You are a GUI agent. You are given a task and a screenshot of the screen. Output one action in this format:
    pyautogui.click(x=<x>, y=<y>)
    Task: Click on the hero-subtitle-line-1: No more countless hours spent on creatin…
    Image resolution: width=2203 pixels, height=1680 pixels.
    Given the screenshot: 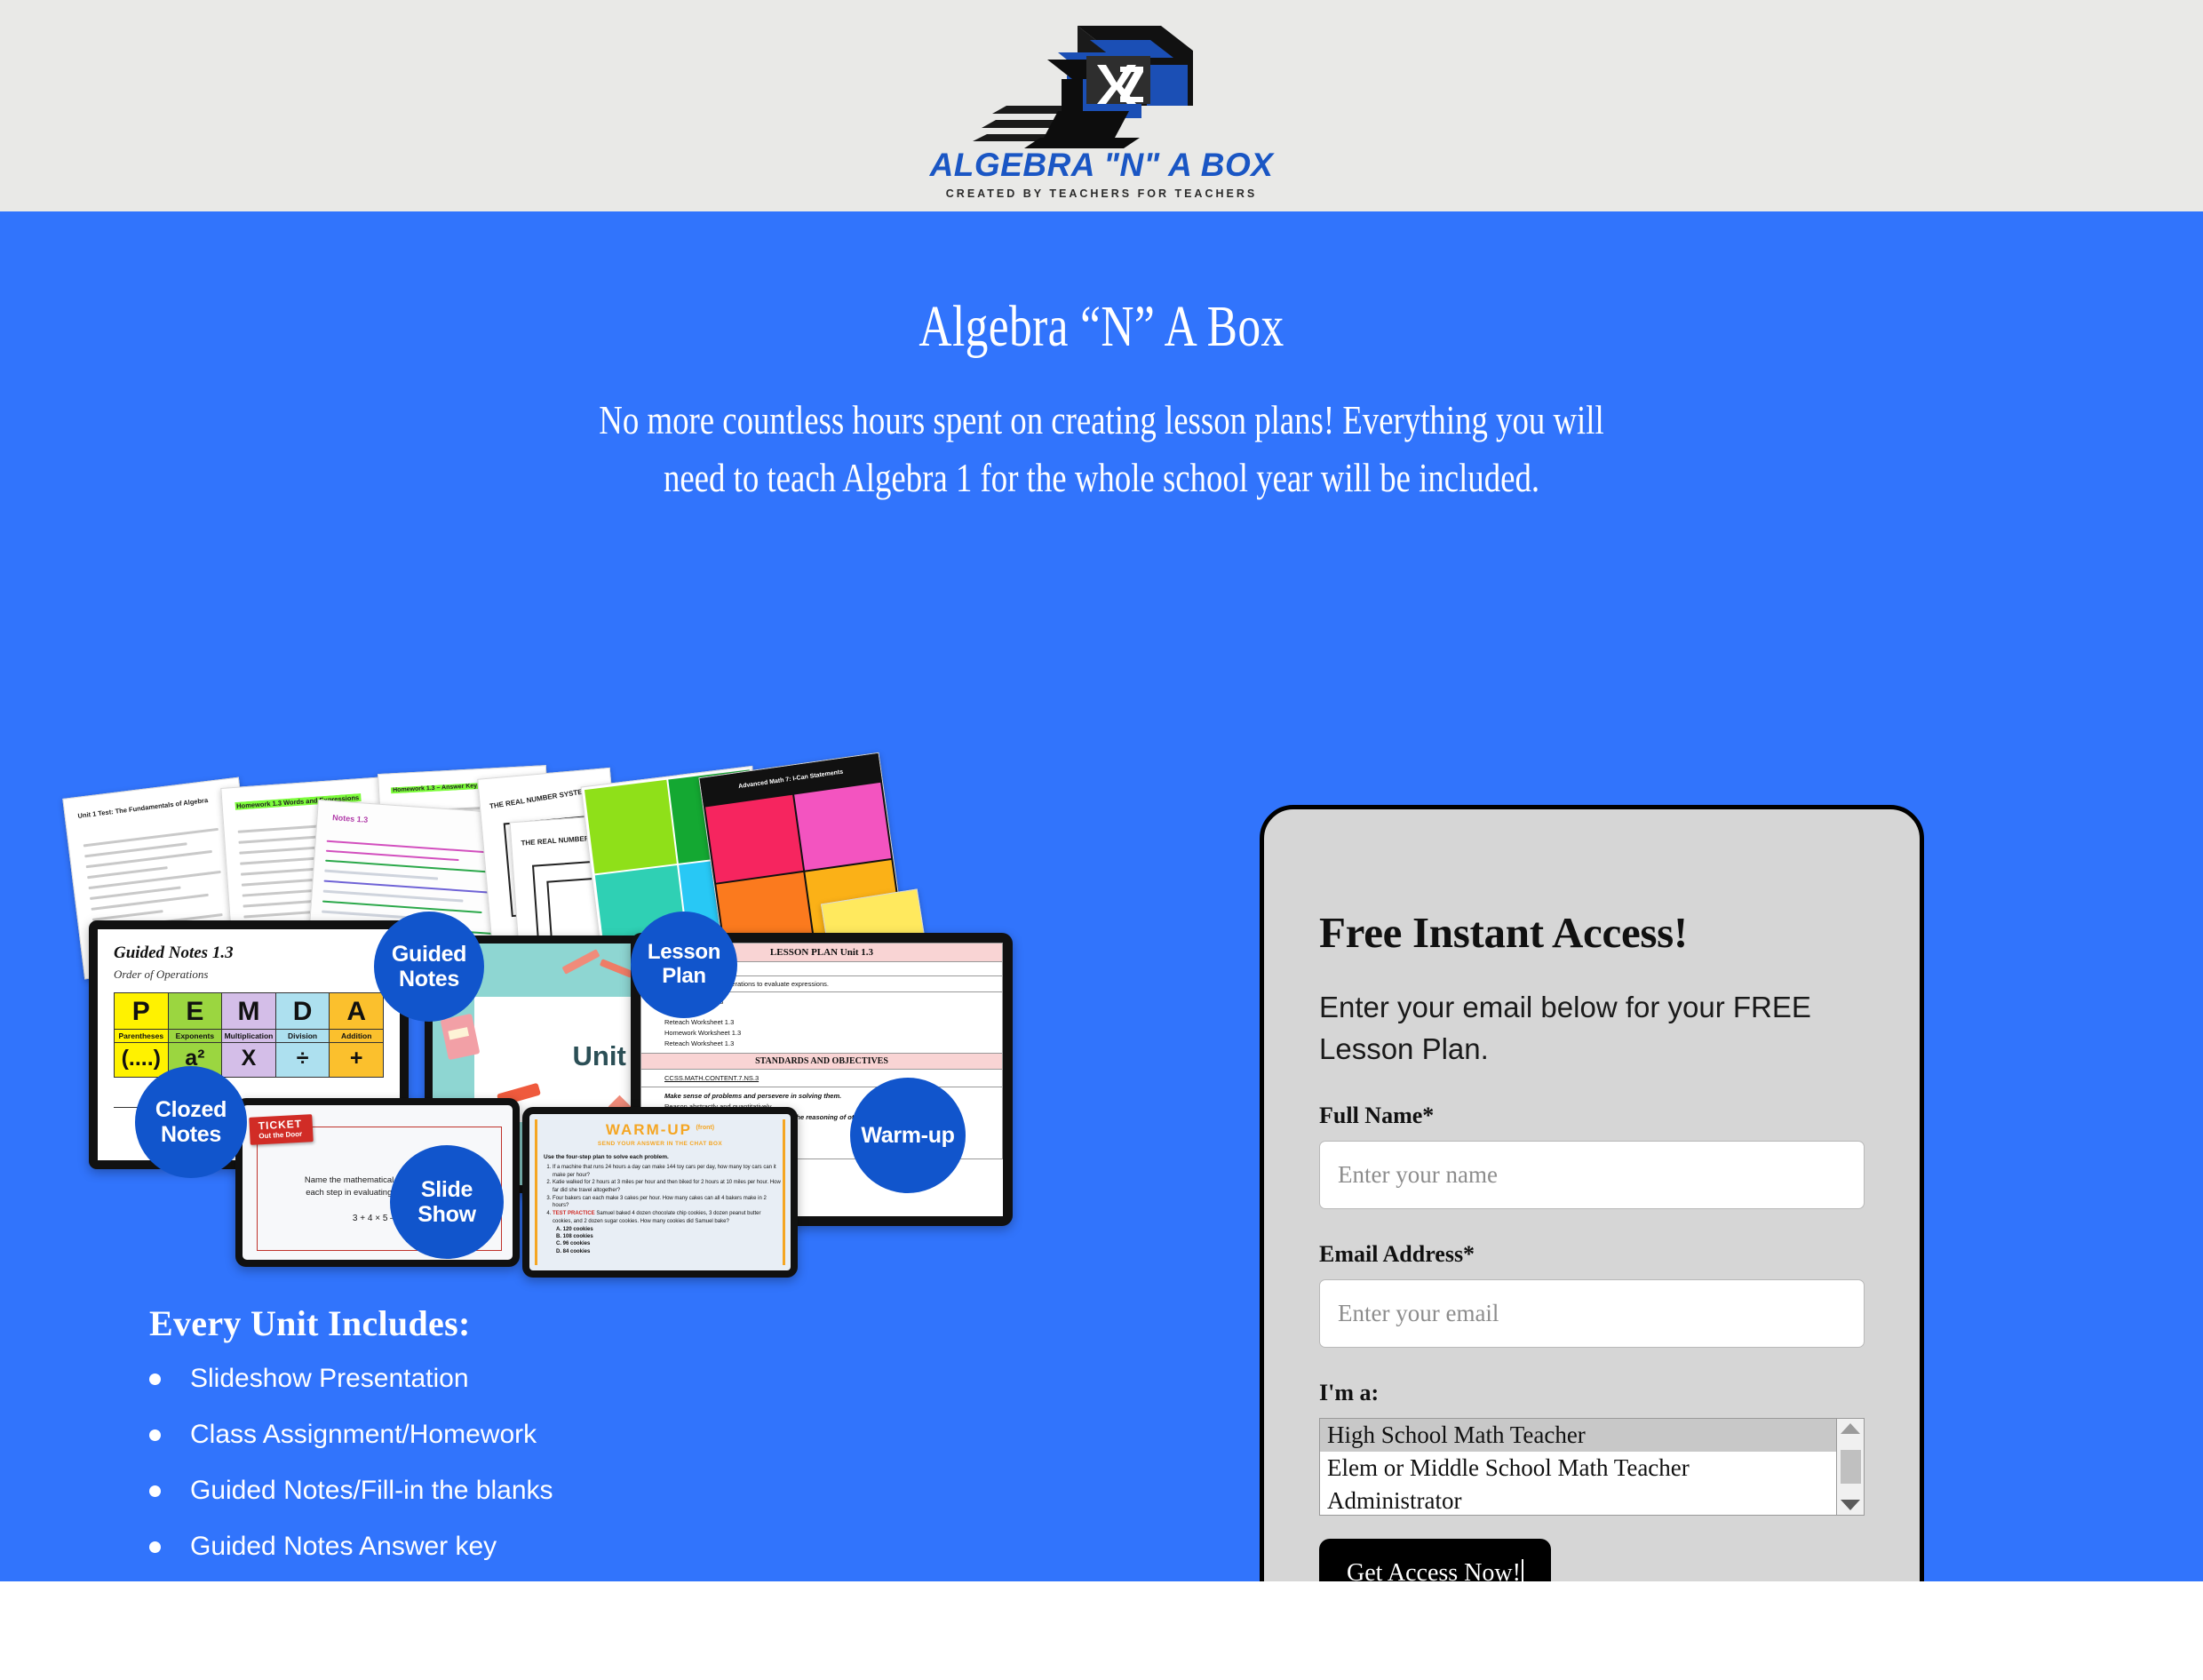 What is the action you would take?
    pyautogui.click(x=1101, y=419)
    